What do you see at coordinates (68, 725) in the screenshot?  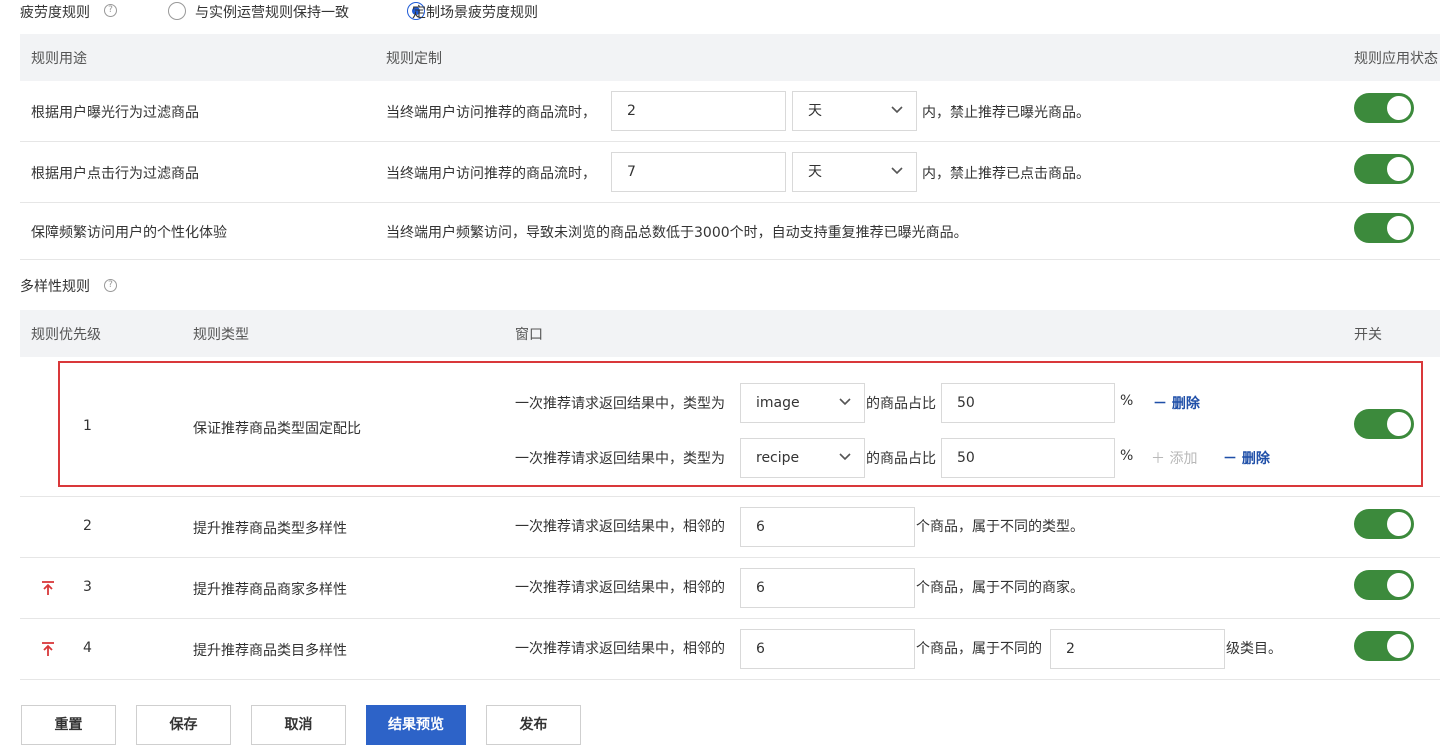 I see `reset-button: 重置` at bounding box center [68, 725].